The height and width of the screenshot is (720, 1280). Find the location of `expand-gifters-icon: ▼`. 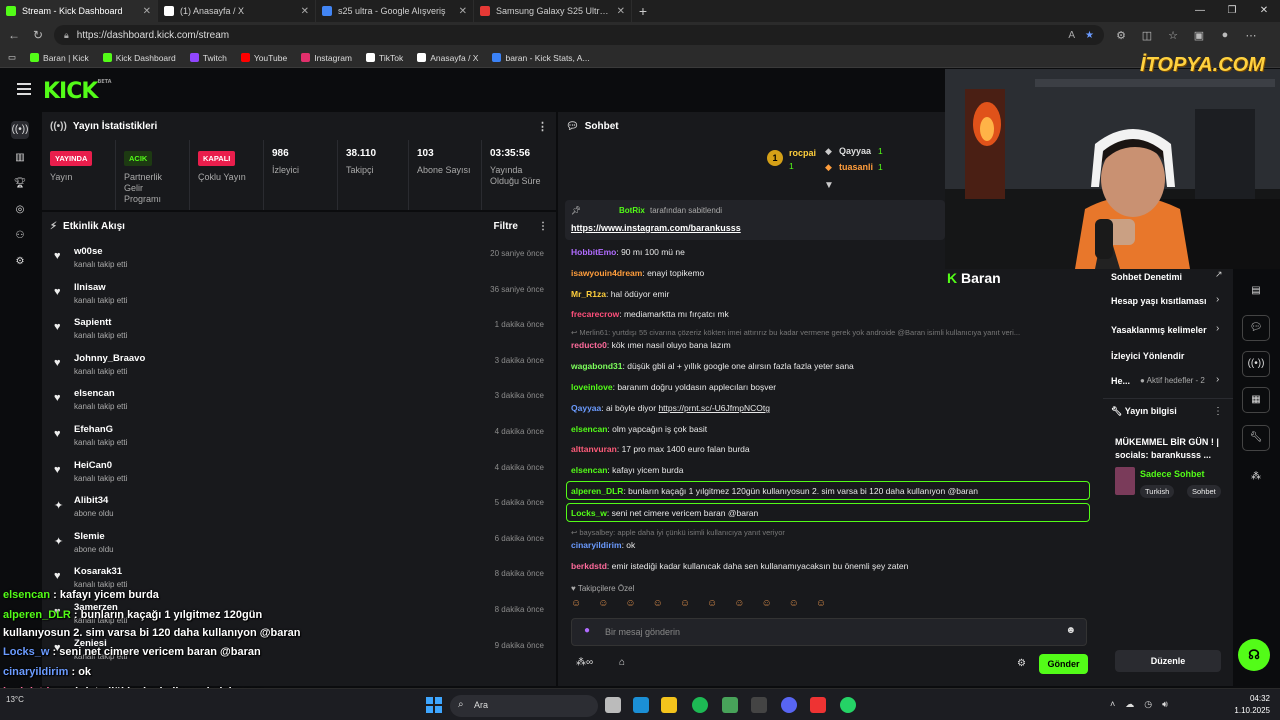

expand-gifters-icon: ▼ is located at coordinates (829, 185).